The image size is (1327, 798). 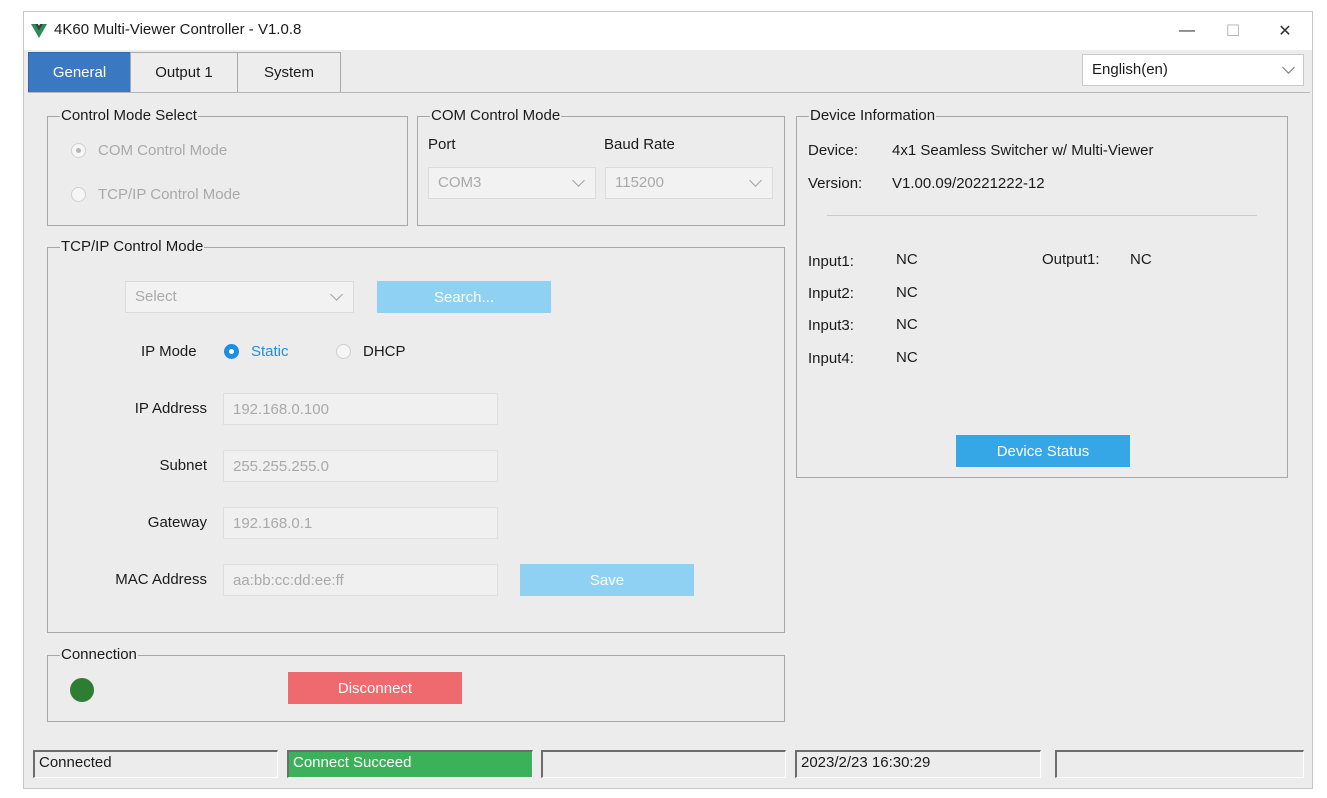 What do you see at coordinates (512, 183) in the screenshot?
I see `port-select: COM3` at bounding box center [512, 183].